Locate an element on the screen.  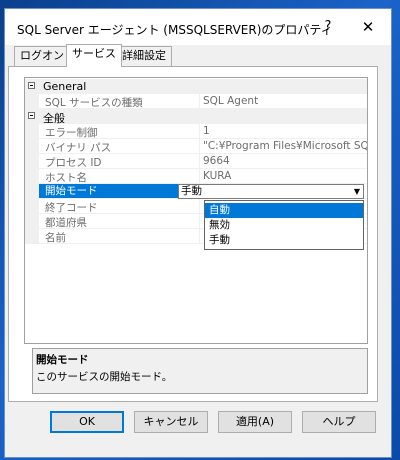
option-automatic: 自動 is located at coordinates (284, 210).